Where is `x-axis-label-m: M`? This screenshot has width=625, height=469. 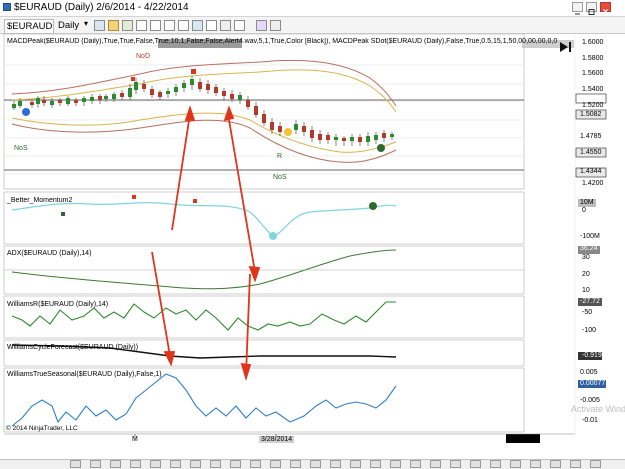
x-axis-label-m: M is located at coordinates (135, 439).